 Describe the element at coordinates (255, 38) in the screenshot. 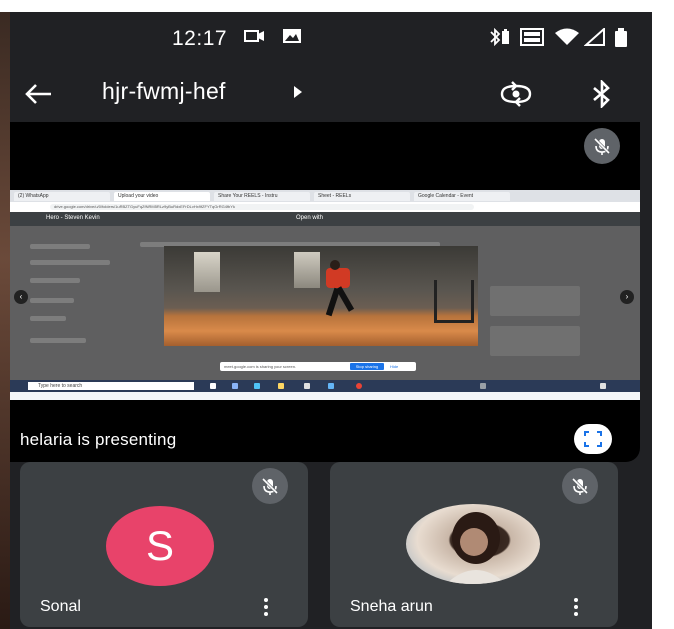

I see `screen-record-icon` at that location.